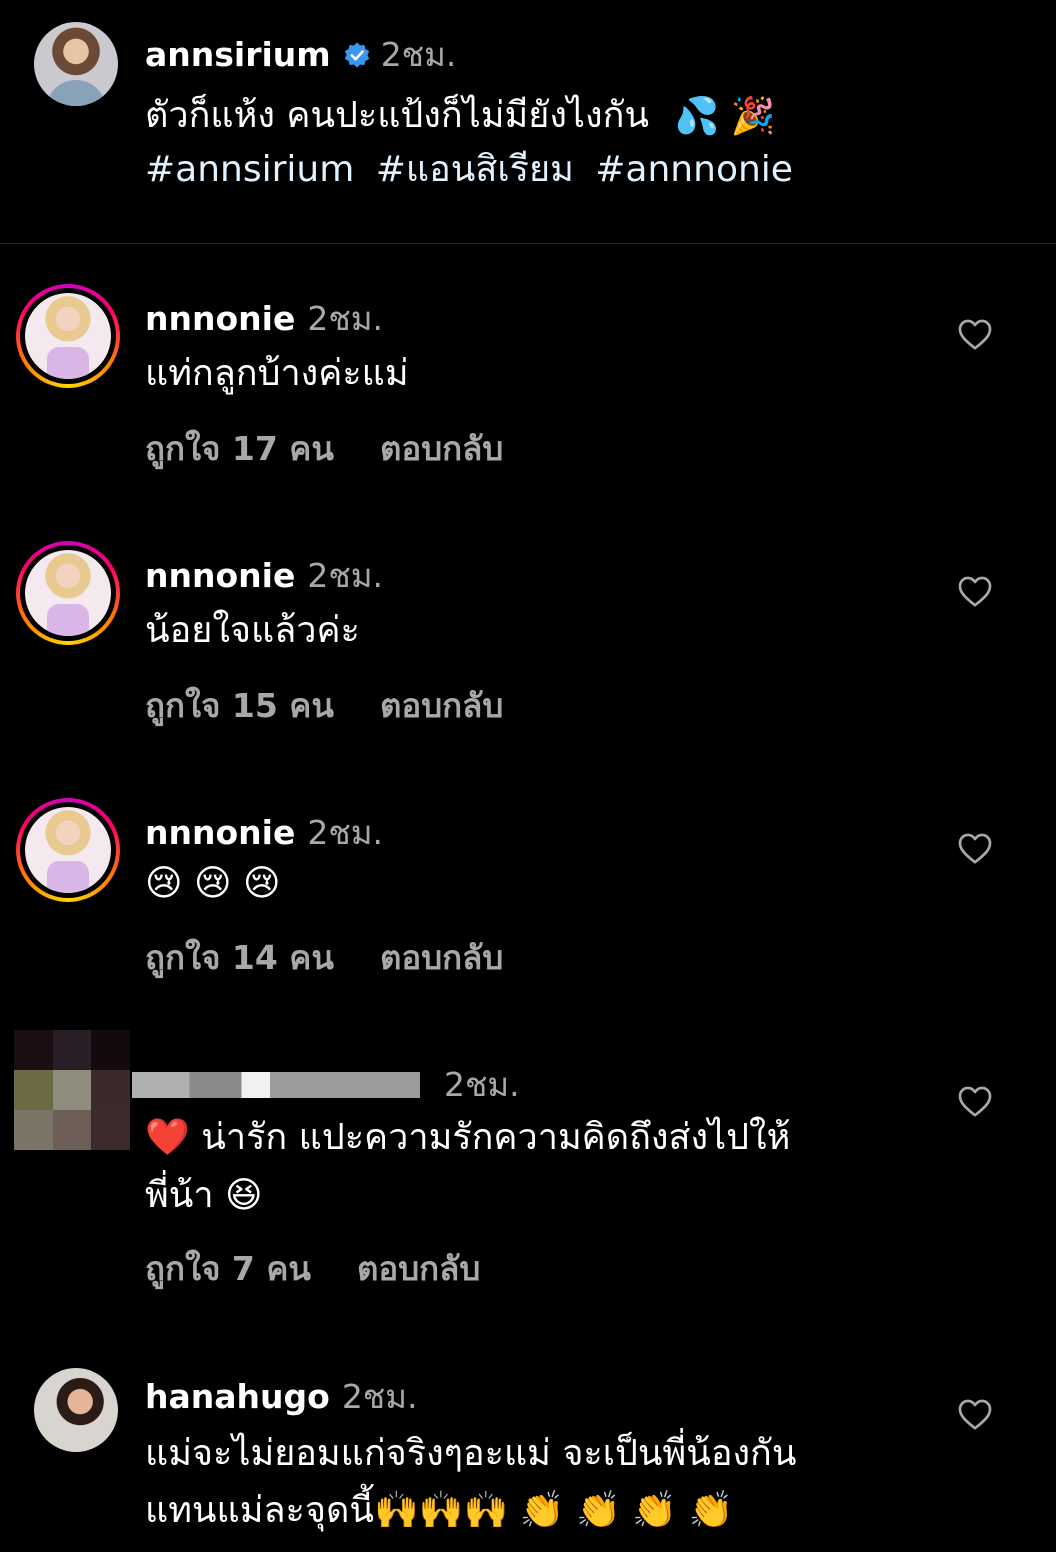  Describe the element at coordinates (356, 54) in the screenshot. I see `verified-badge-icon` at that location.